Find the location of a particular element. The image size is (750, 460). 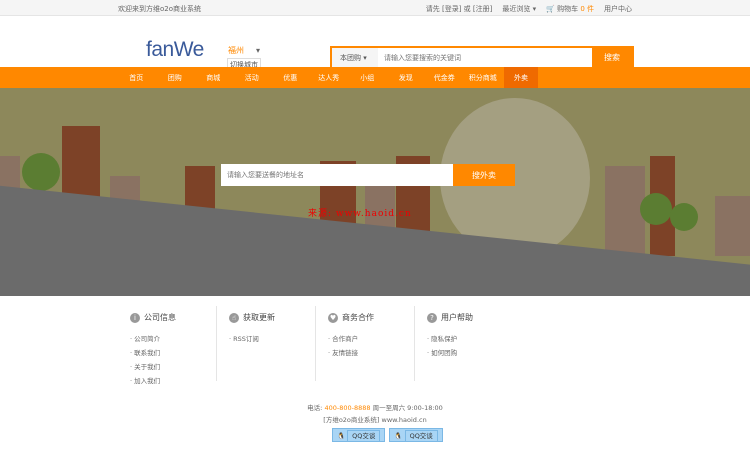

cart-count: 0 件 is located at coordinates (587, 9).